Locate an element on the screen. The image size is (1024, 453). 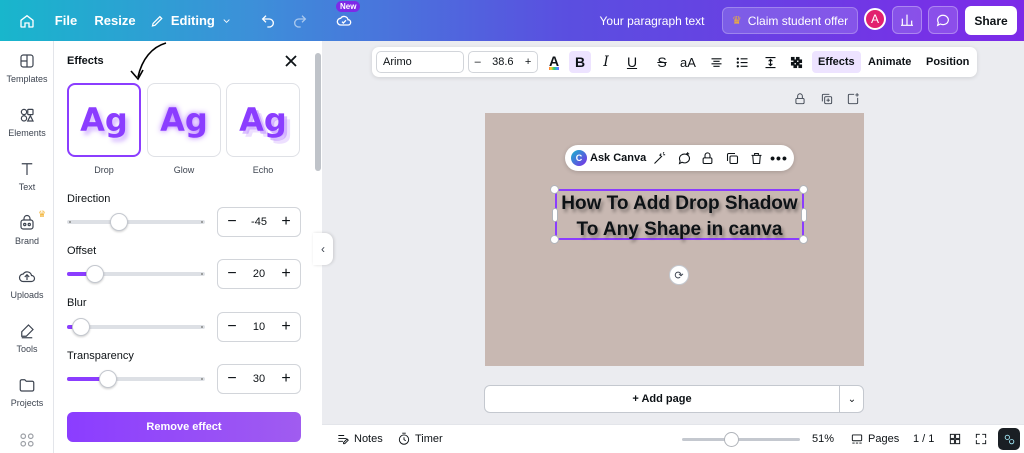
animate-button: Animate is located at coordinates (889, 62).